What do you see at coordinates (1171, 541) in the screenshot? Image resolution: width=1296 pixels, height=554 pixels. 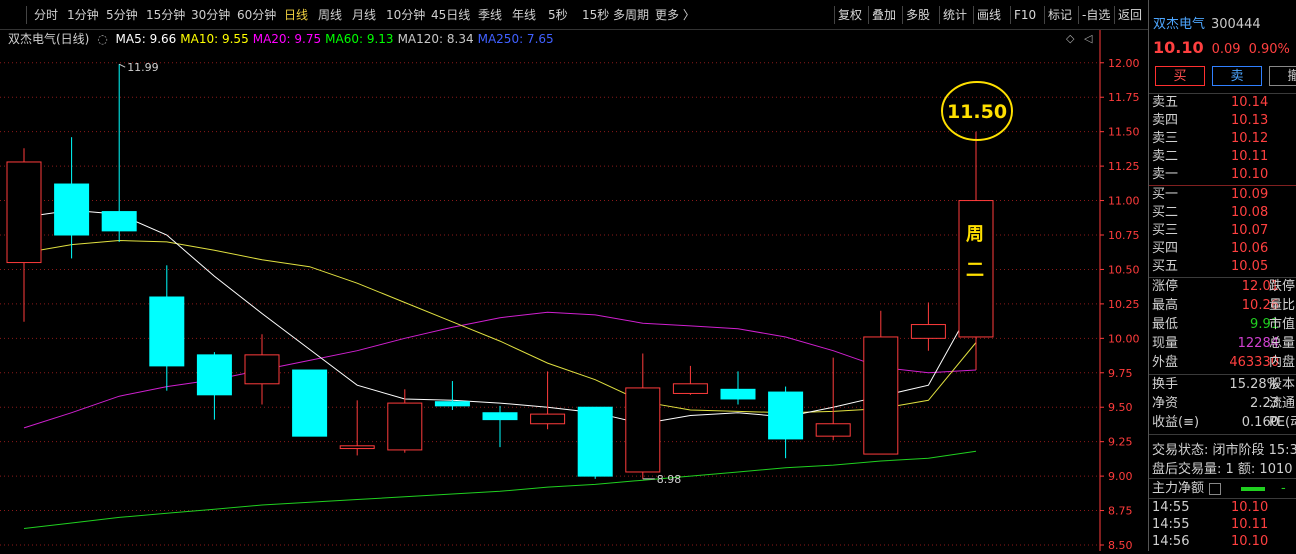 I see `tick-time: 14:56` at bounding box center [1171, 541].